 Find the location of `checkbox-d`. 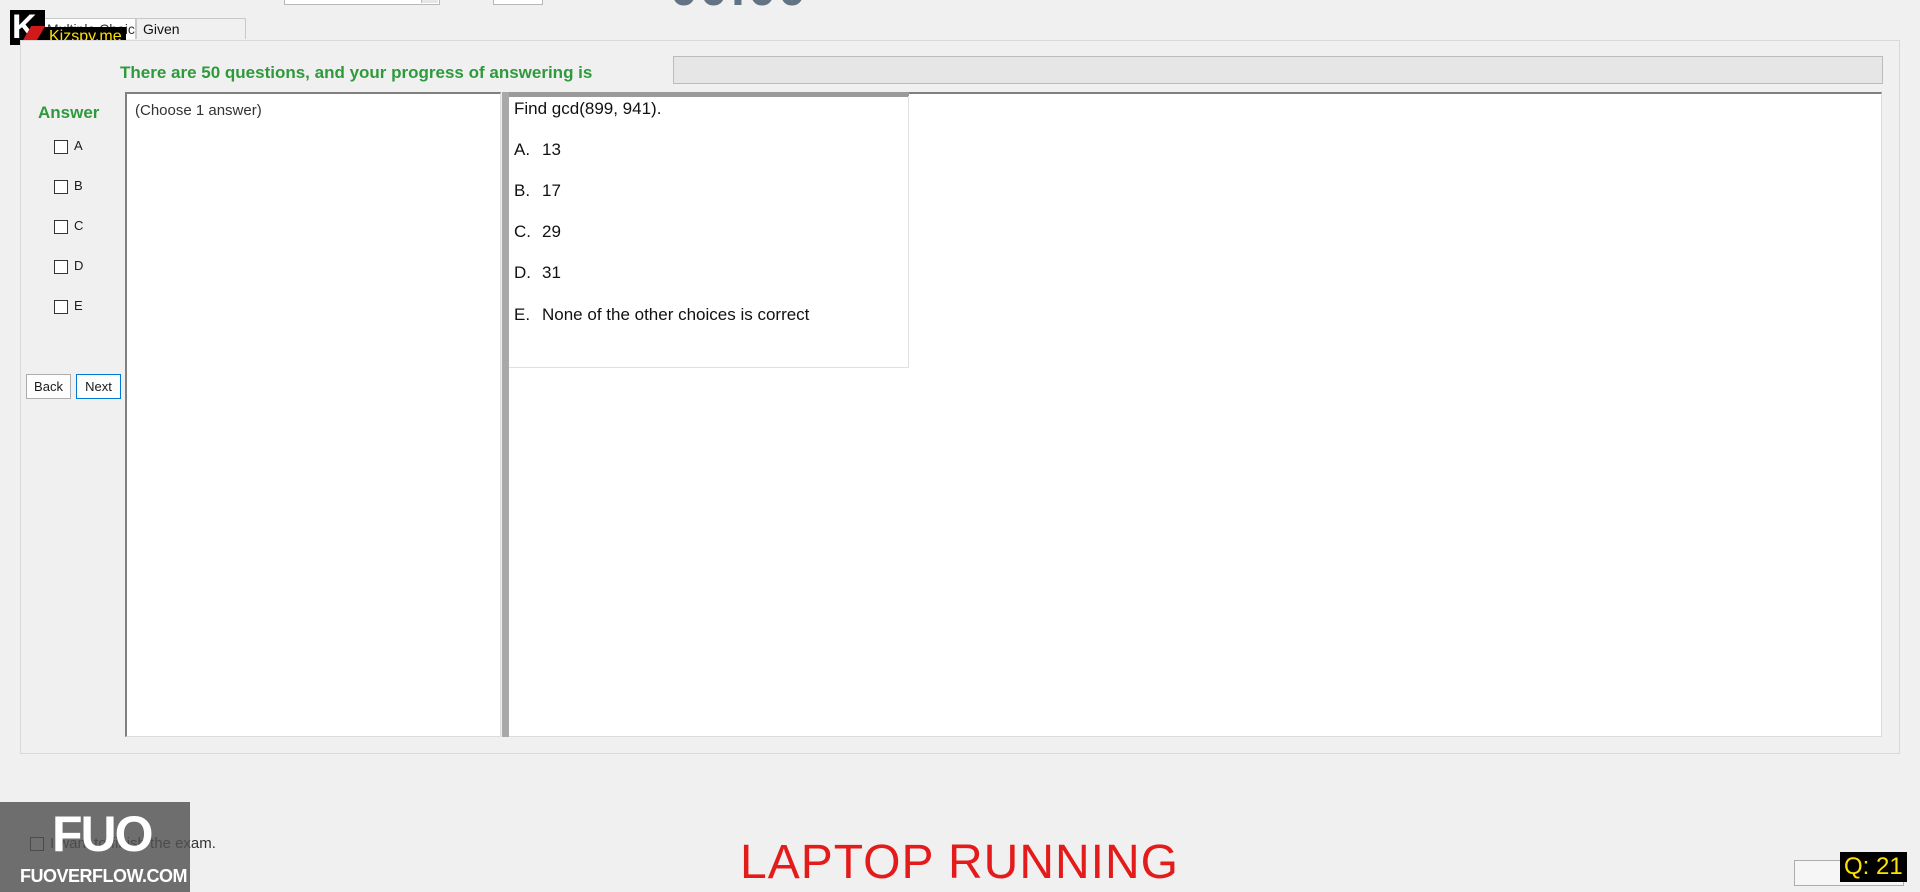

checkbox-d is located at coordinates (61, 266).